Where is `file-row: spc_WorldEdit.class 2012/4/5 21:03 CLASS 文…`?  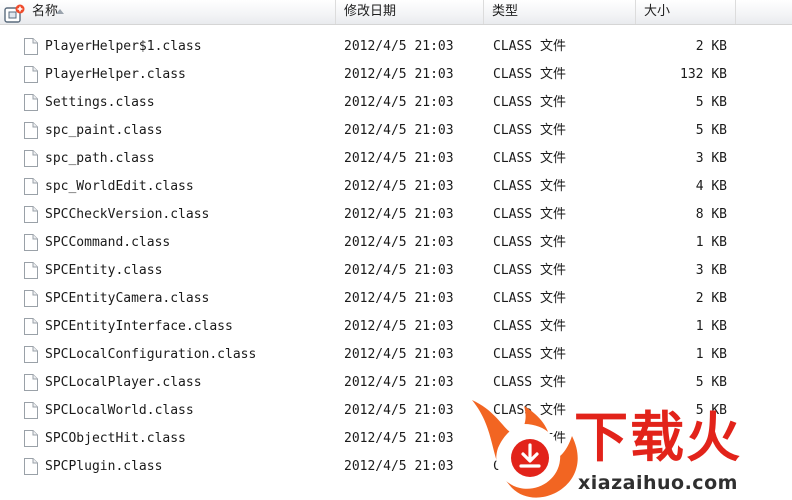
file-row: spc_WorldEdit.class 2012/4/5 21:03 CLASS 文… is located at coordinates (396, 187).